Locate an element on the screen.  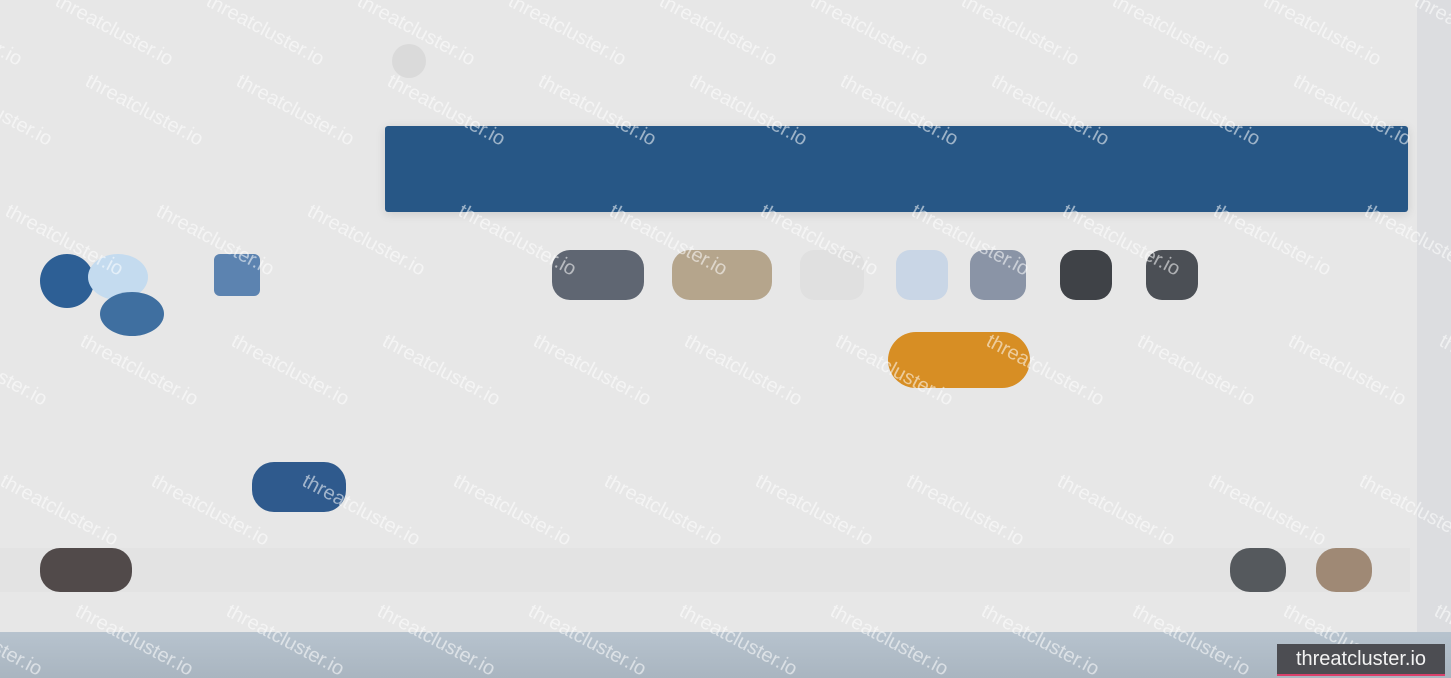
bottom-bar is located at coordinates (725, 655).